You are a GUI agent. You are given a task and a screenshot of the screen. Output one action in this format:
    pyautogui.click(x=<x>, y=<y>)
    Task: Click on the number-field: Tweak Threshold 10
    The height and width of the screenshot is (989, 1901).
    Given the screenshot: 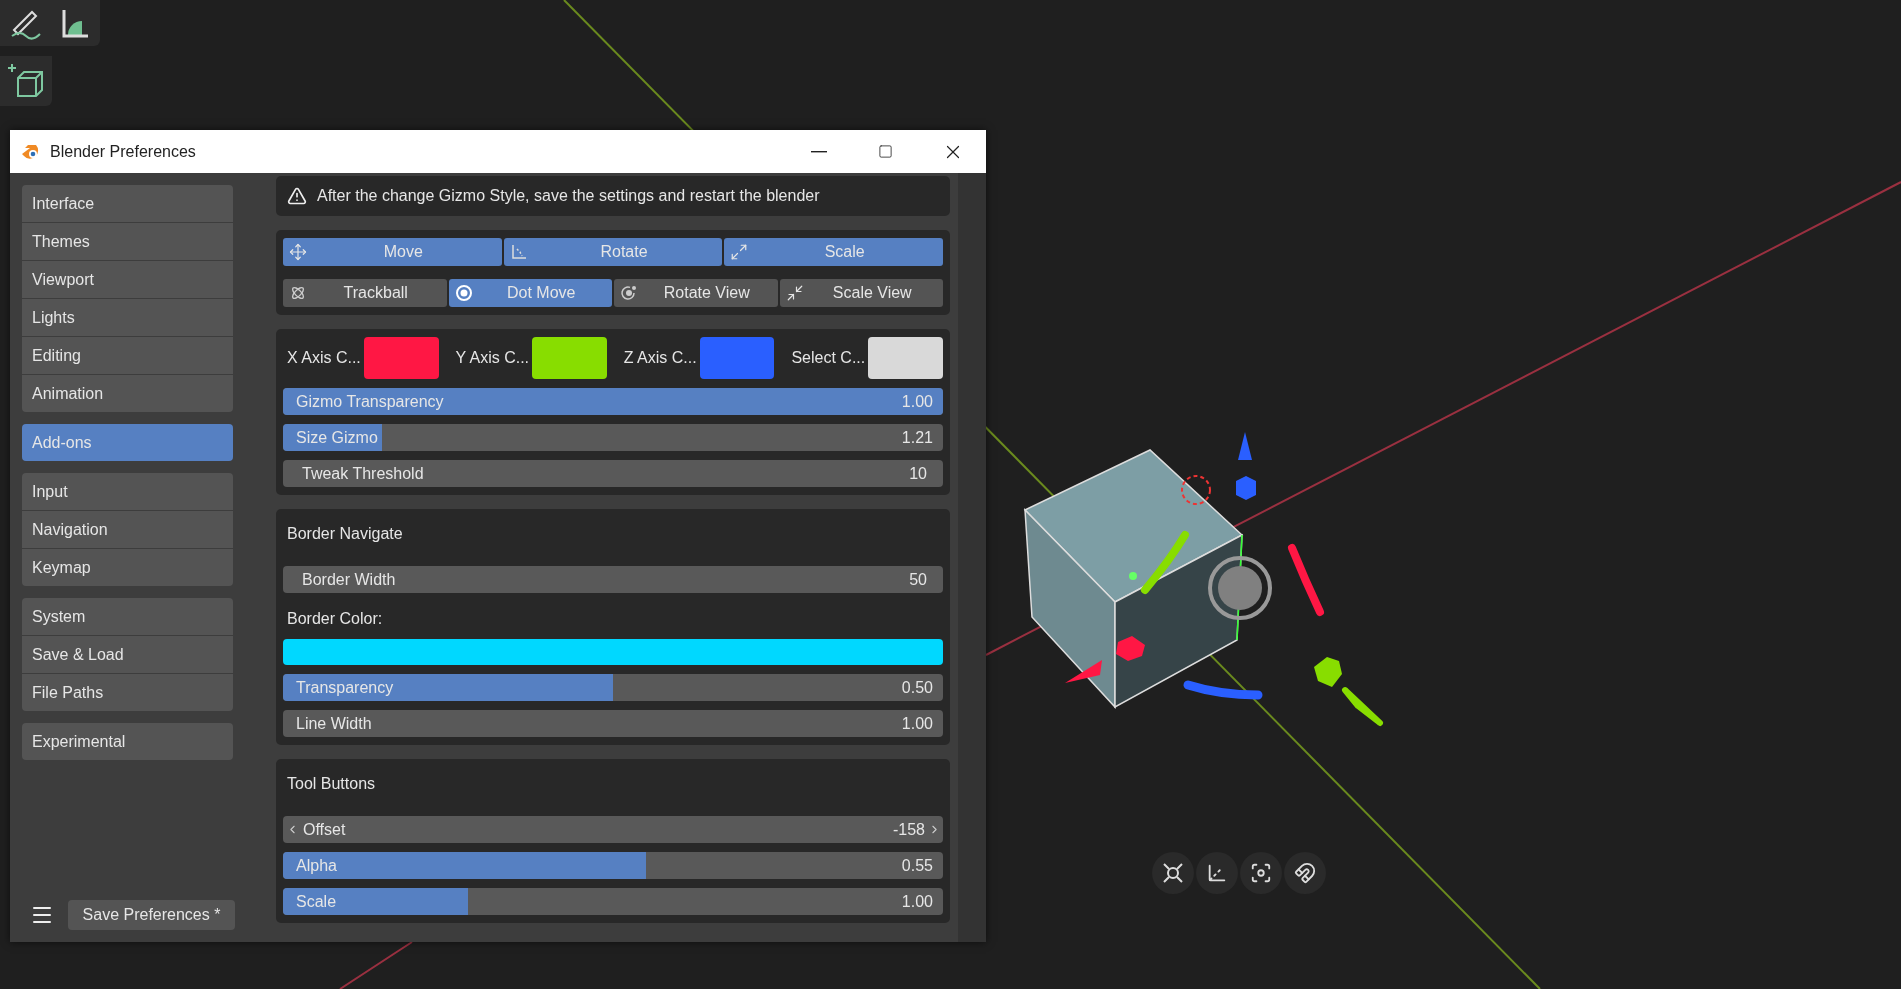 What is the action you would take?
    pyautogui.click(x=613, y=473)
    